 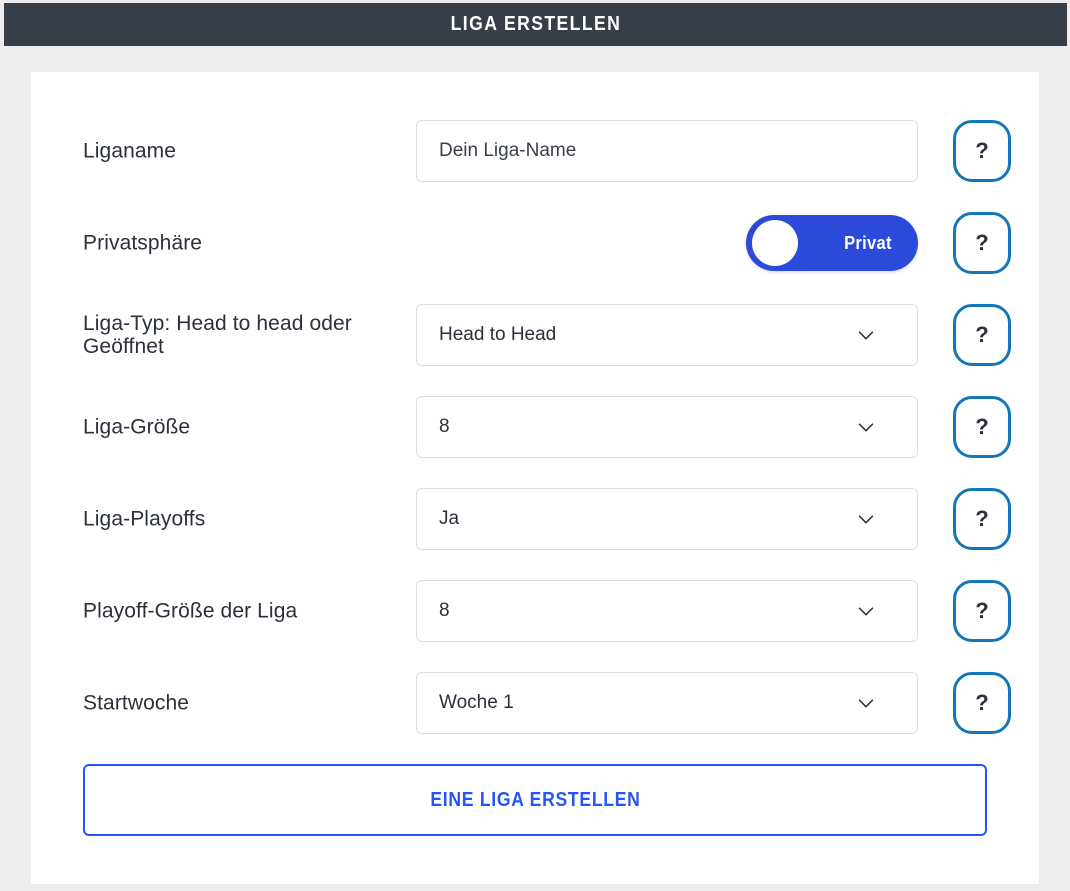 I want to click on privacy-toggle: Privat, so click(x=832, y=243).